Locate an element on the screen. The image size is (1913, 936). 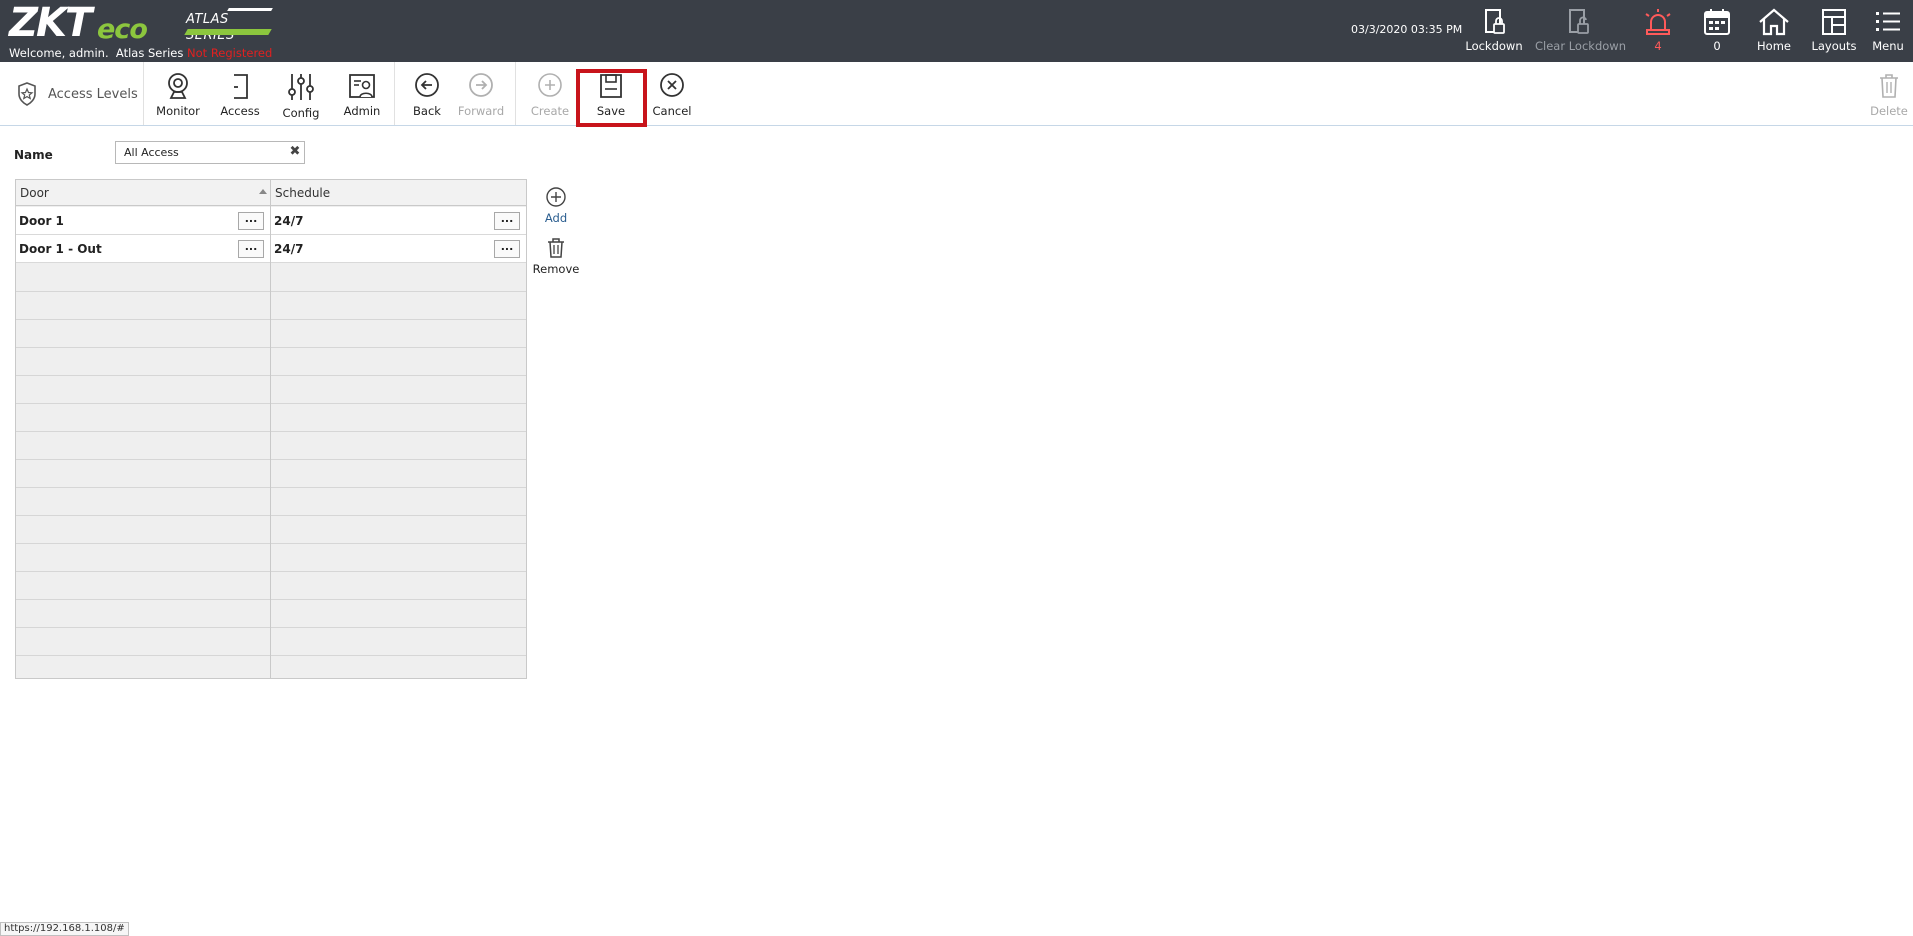
calendar-icon is located at coordinates (1717, 22).